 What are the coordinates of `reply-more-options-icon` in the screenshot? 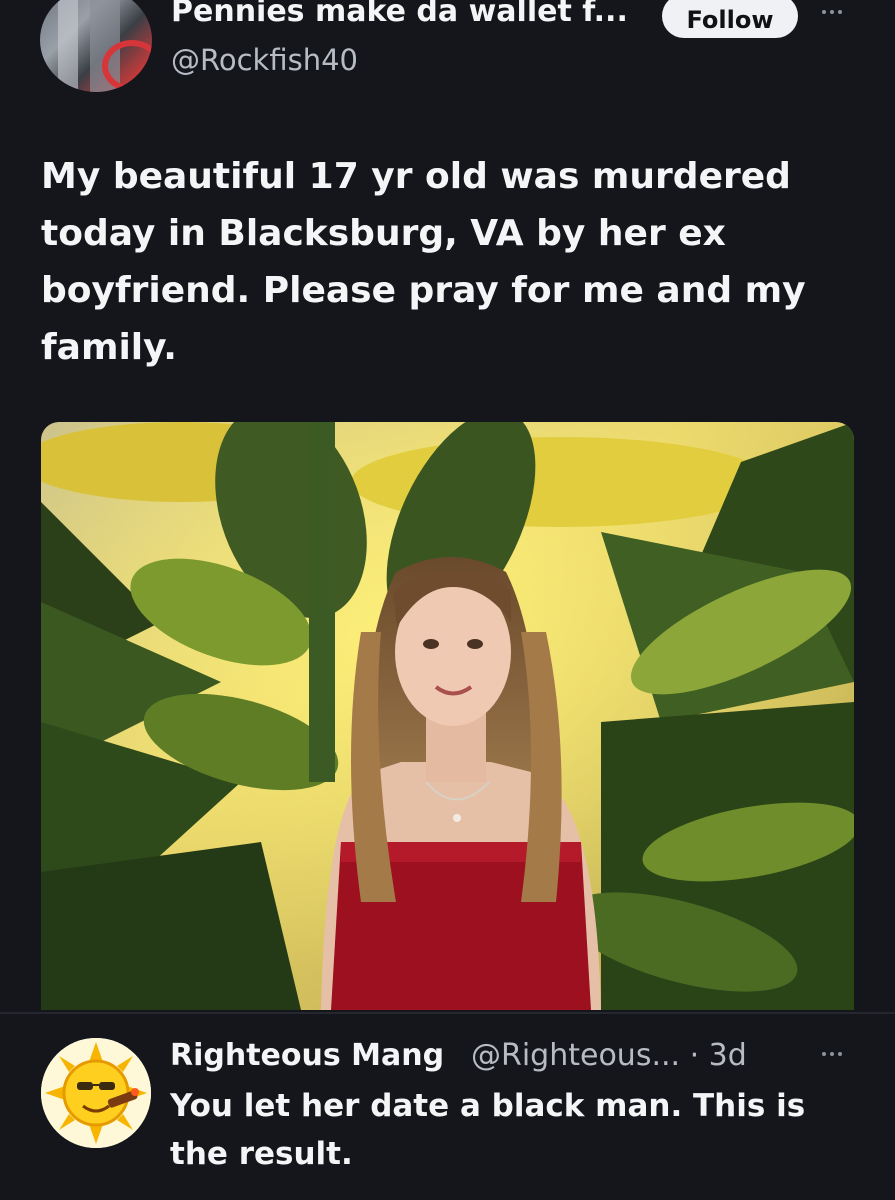 It's located at (834, 1054).